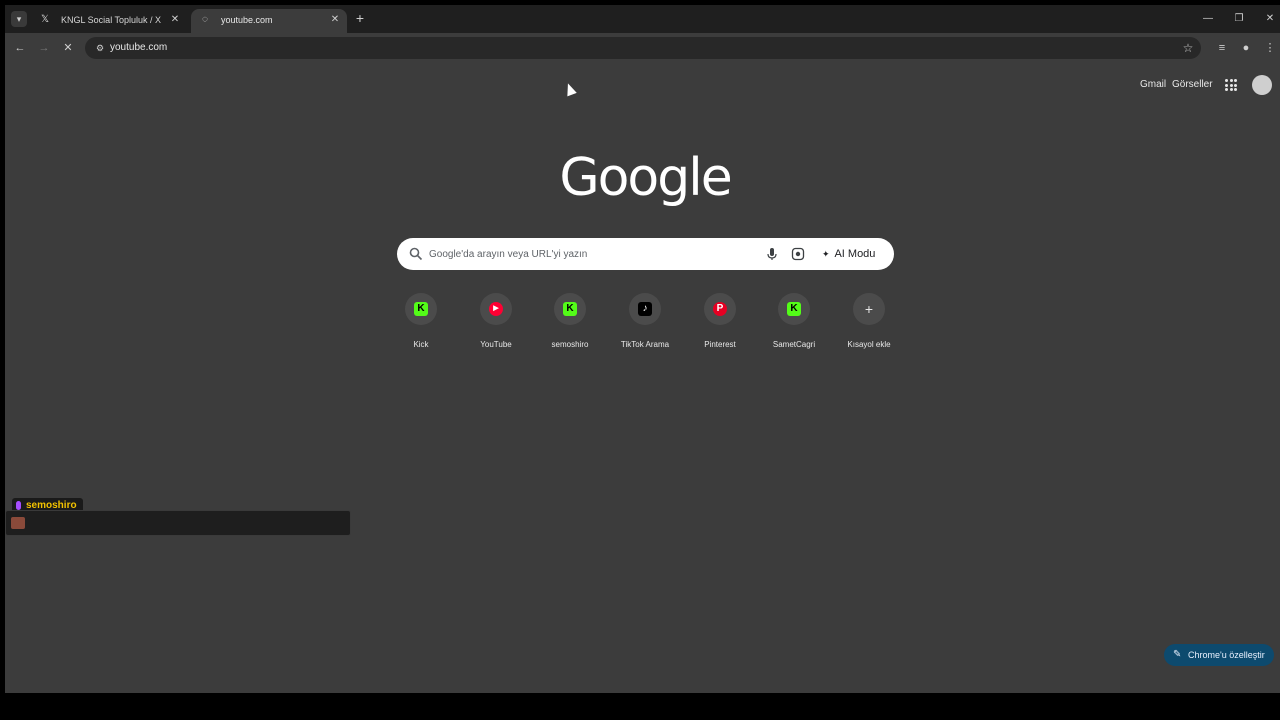 The height and width of the screenshot is (720, 1280). What do you see at coordinates (205, 19) in the screenshot?
I see `loading-icon: ◌` at bounding box center [205, 19].